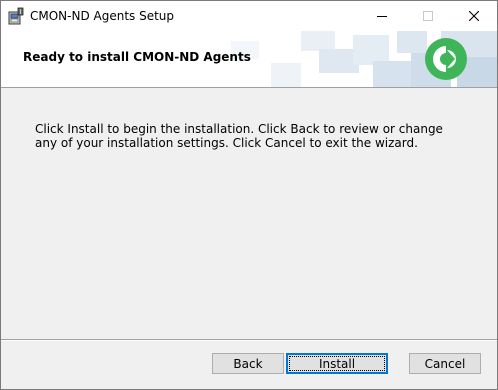  I want to click on cancel-button: Cancel, so click(445, 363).